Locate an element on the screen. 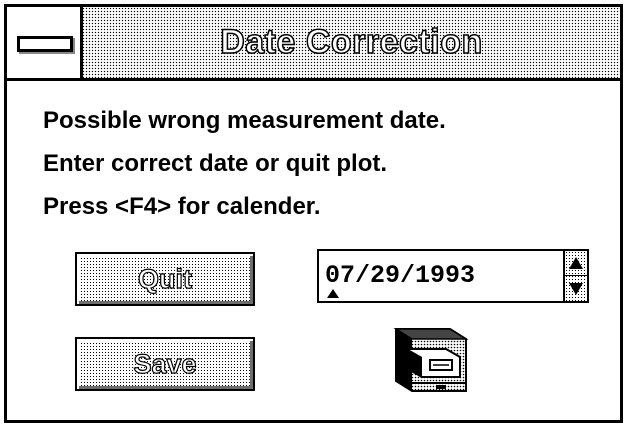 The height and width of the screenshot is (427, 629). system-menu-button is located at coordinates (45, 42).